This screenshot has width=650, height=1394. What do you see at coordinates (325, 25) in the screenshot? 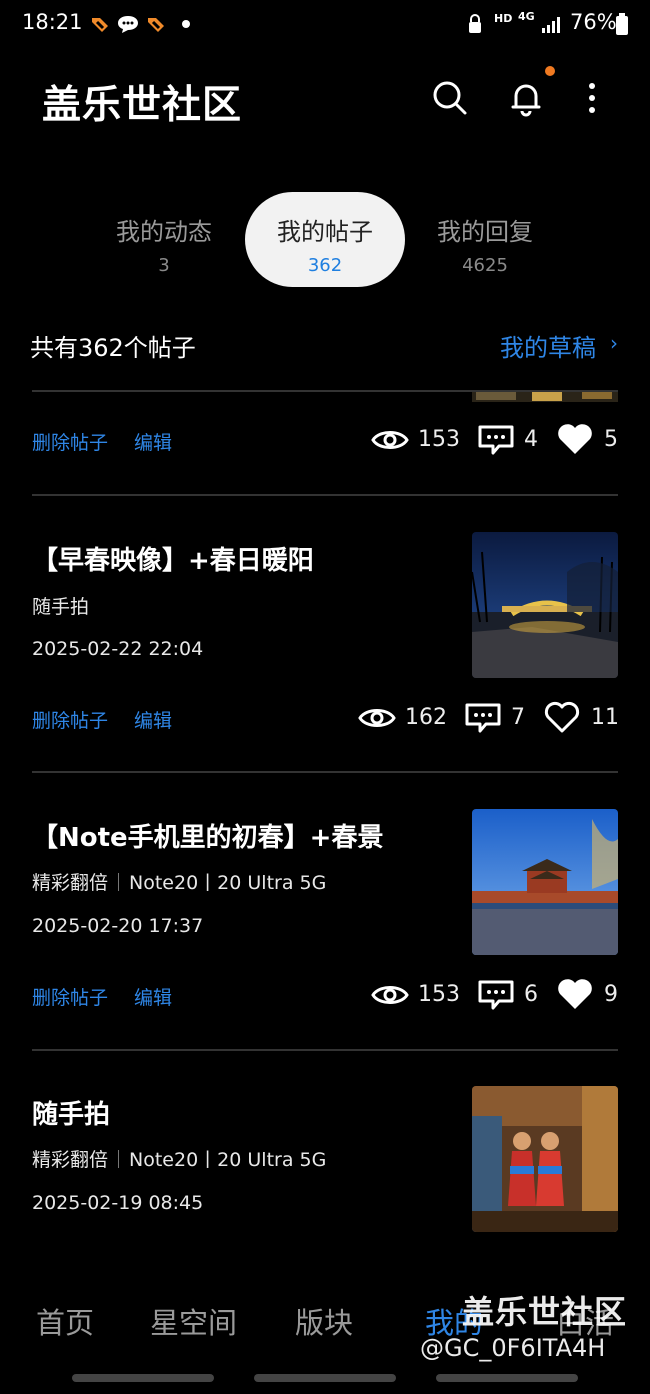
I see `status-bar: 18:21 HD 4G 76%` at bounding box center [325, 25].